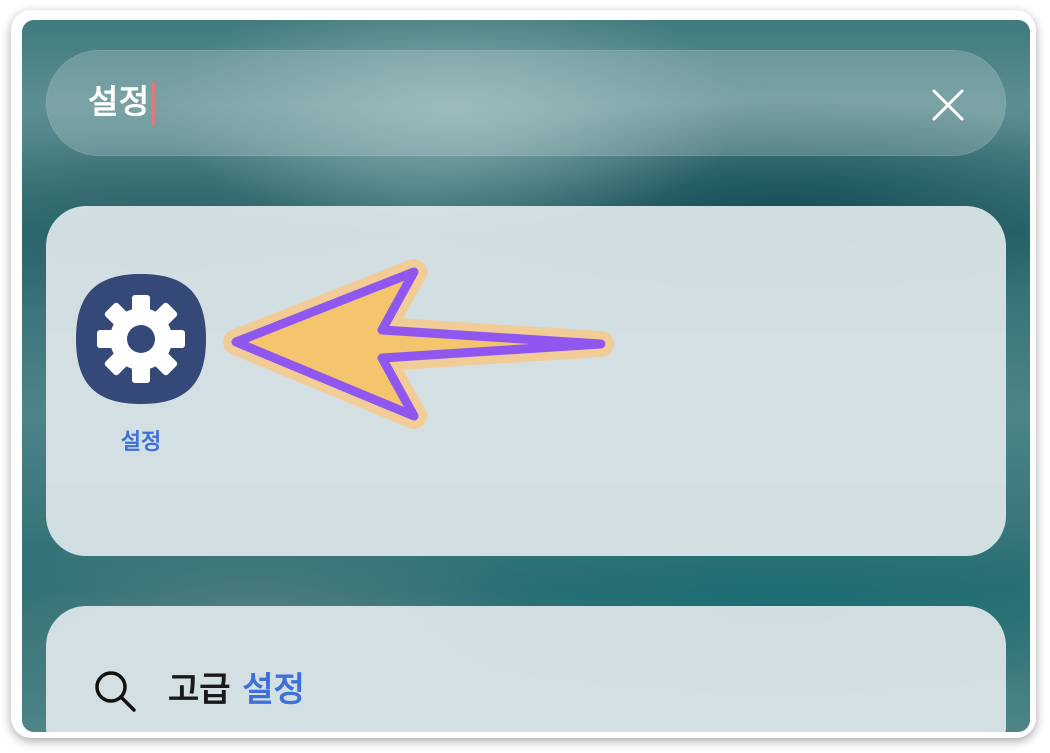 The width and height of the screenshot is (1050, 753). I want to click on settings-gear-icon, so click(141, 339).